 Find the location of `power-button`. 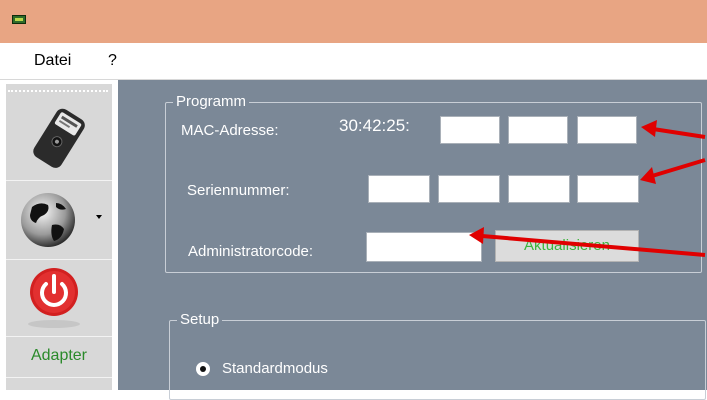

power-button is located at coordinates (59, 298).